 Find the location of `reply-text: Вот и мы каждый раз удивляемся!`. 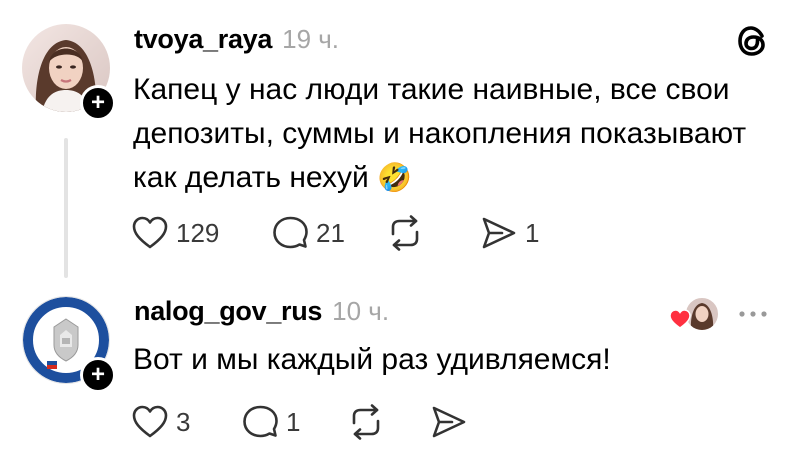

reply-text: Вот и мы каждый раз удивляемся! is located at coordinates (372, 359).